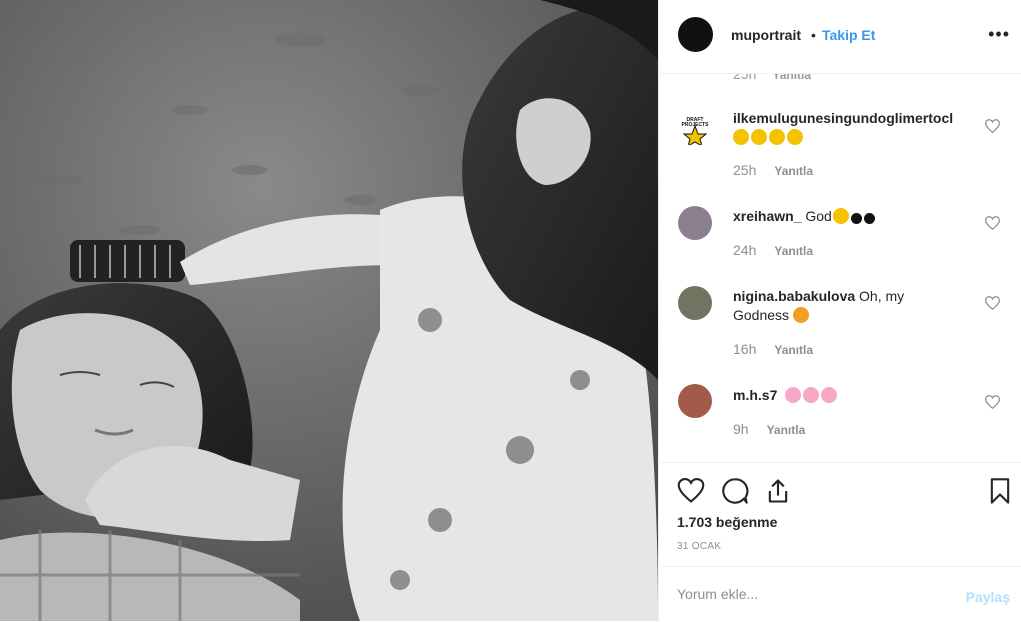  Describe the element at coordinates (767, 216) in the screenshot. I see `commenter-username: xreihawn_` at that location.